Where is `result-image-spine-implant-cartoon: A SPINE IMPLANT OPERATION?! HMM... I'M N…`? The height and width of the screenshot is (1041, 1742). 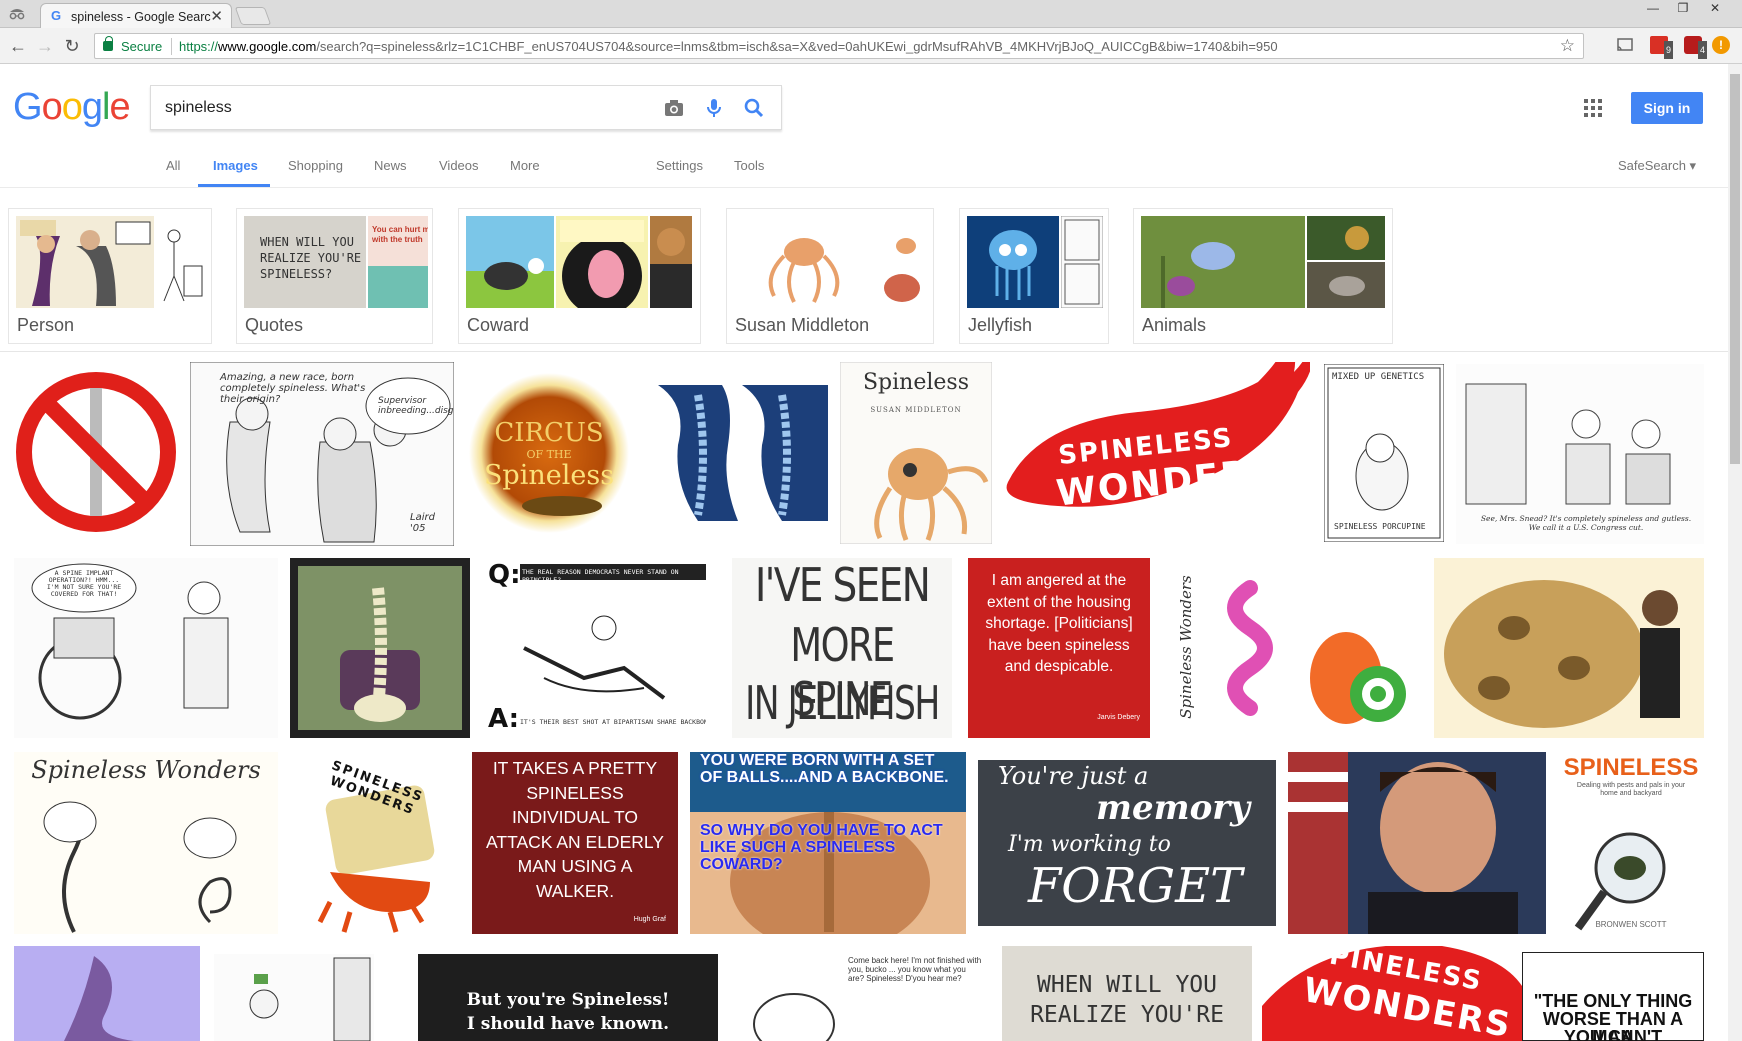
result-image-spine-implant-cartoon: A SPINE IMPLANT OPERATION?! HMM... I'M N… is located at coordinates (146, 648).